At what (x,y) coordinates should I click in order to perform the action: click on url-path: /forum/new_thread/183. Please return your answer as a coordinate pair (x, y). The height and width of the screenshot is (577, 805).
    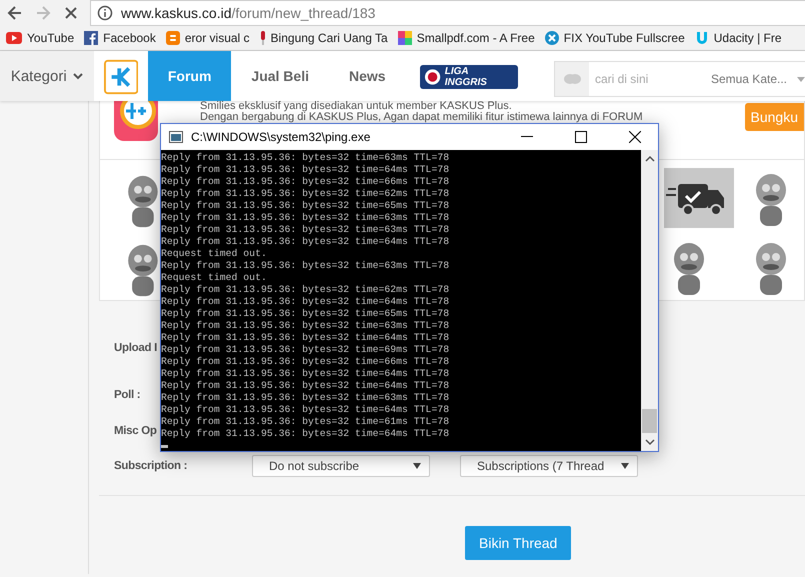
    Looking at the image, I should click on (303, 13).